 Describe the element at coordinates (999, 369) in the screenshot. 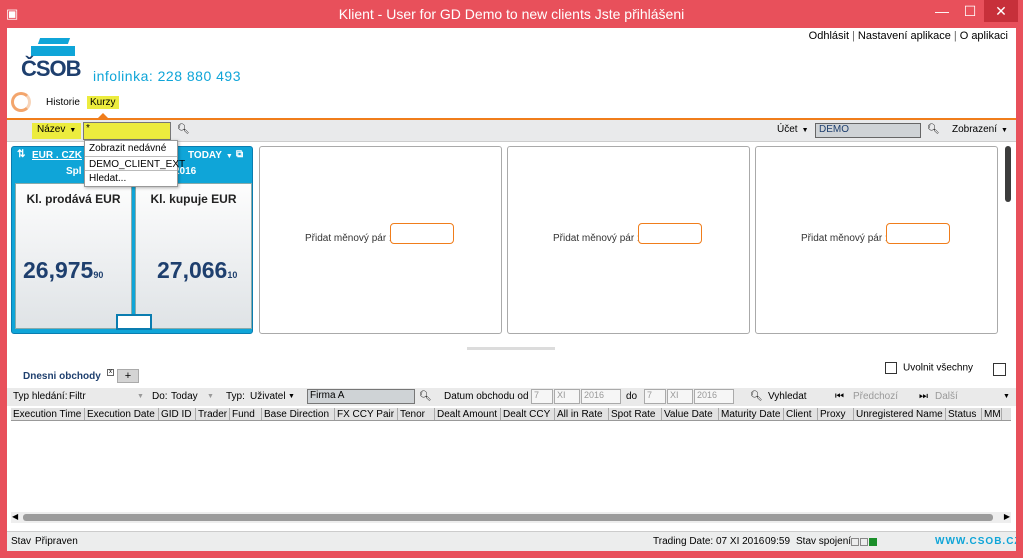

I see `window-icon` at that location.